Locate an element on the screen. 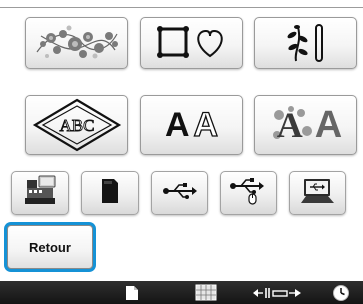 This screenshot has height=304, width=363. clock-icon is located at coordinates (341, 292).